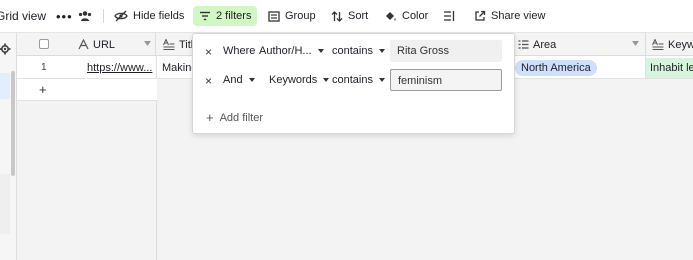 The width and height of the screenshot is (693, 260). What do you see at coordinates (205, 16) in the screenshot?
I see `filter-icon` at bounding box center [205, 16].